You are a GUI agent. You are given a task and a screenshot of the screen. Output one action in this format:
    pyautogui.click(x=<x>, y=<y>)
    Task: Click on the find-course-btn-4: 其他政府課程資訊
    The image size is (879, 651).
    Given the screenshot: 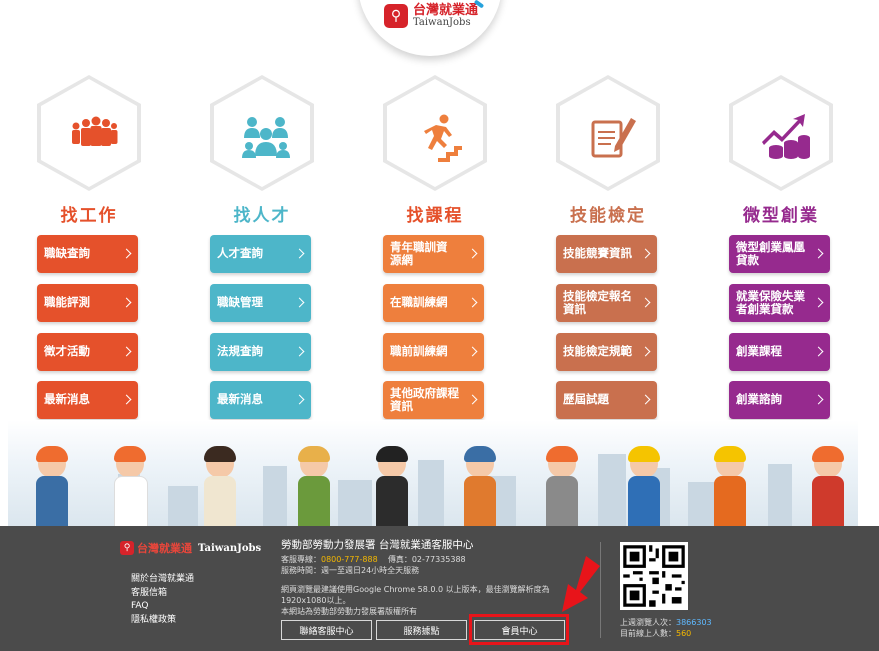 What is the action you would take?
    pyautogui.click(x=433, y=400)
    